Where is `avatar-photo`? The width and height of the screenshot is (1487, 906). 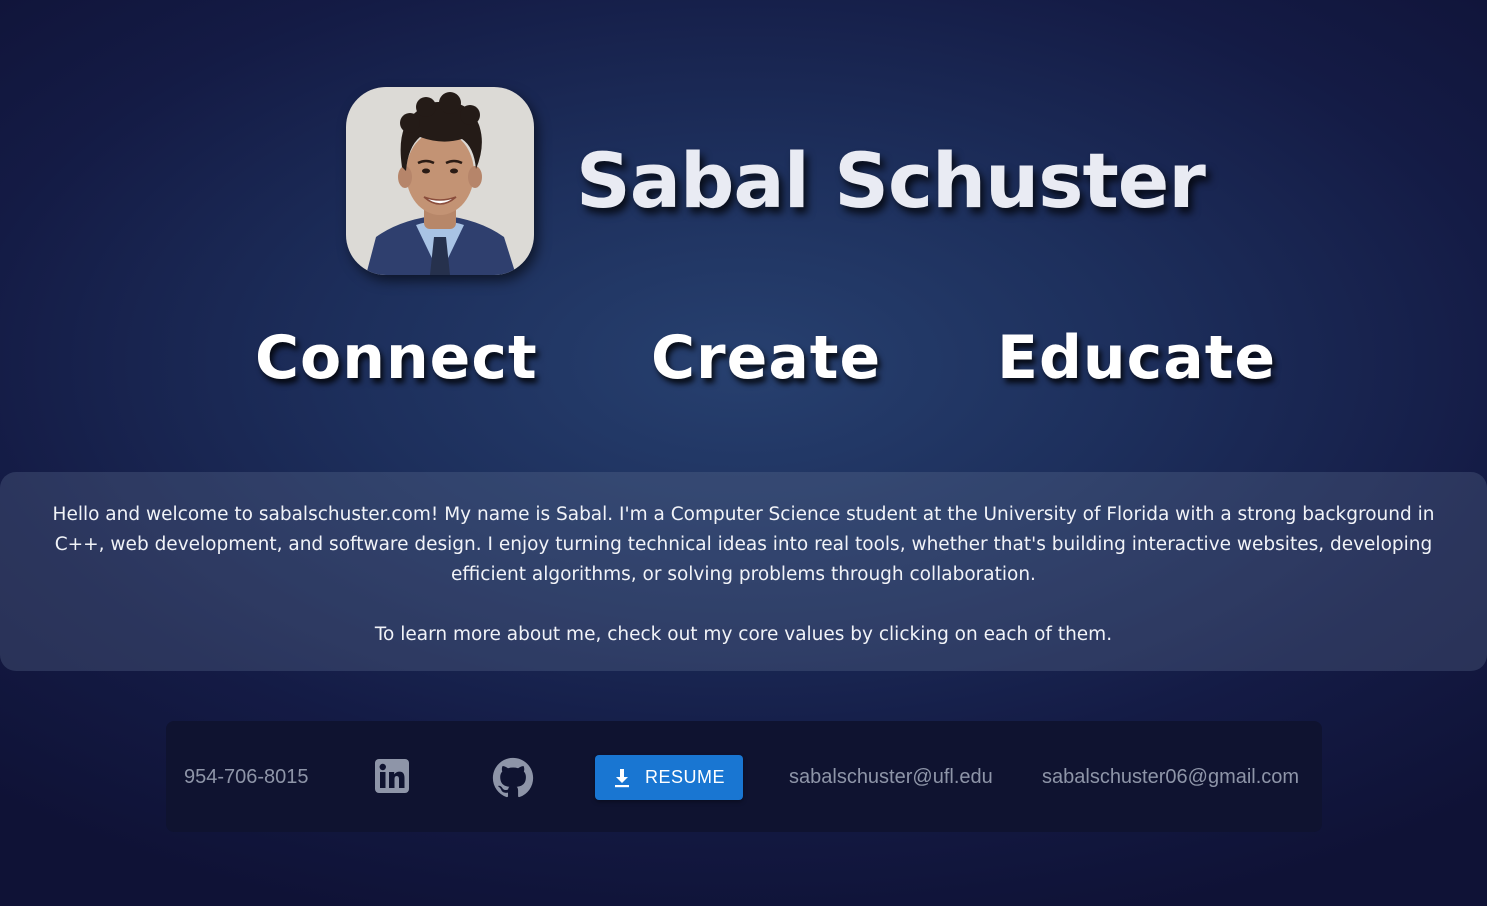
avatar-photo is located at coordinates (440, 181).